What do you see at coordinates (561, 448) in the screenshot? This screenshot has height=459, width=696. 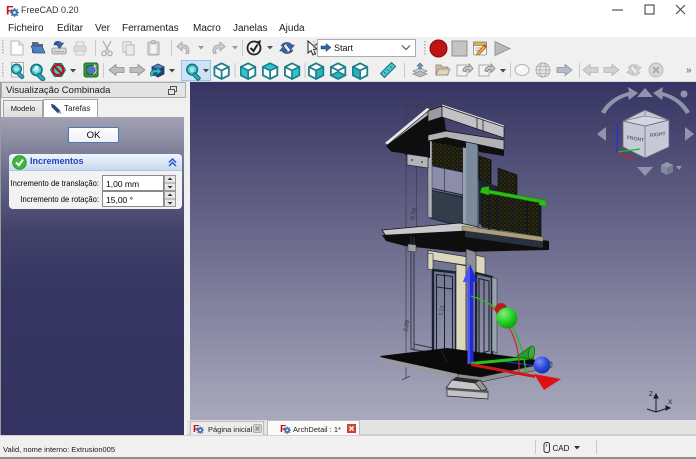 I see `svg-text: CAD` at bounding box center [561, 448].